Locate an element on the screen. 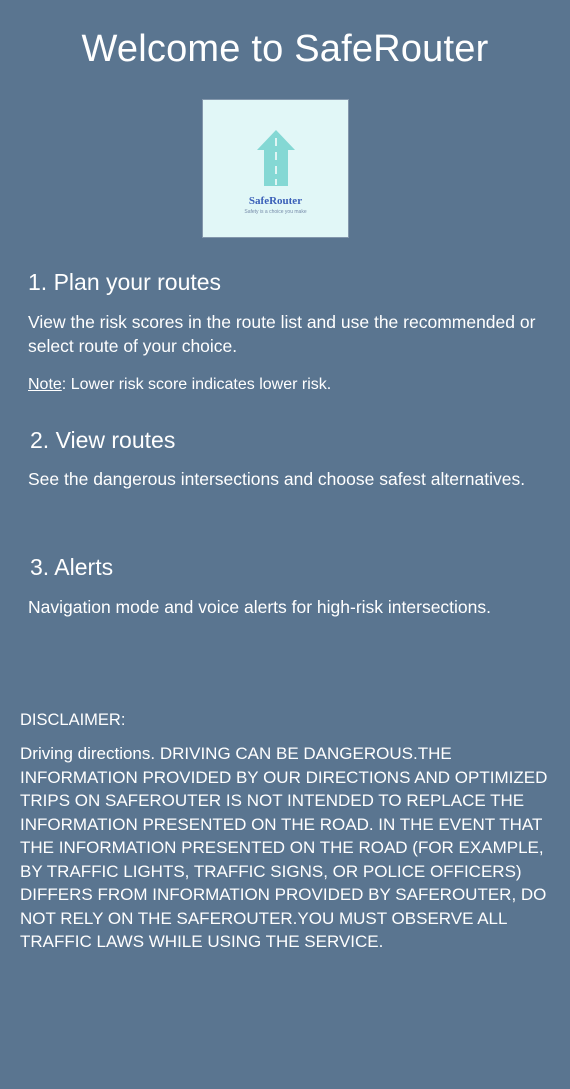  section-heading-alerts: 3. Alerts is located at coordinates (72, 567).